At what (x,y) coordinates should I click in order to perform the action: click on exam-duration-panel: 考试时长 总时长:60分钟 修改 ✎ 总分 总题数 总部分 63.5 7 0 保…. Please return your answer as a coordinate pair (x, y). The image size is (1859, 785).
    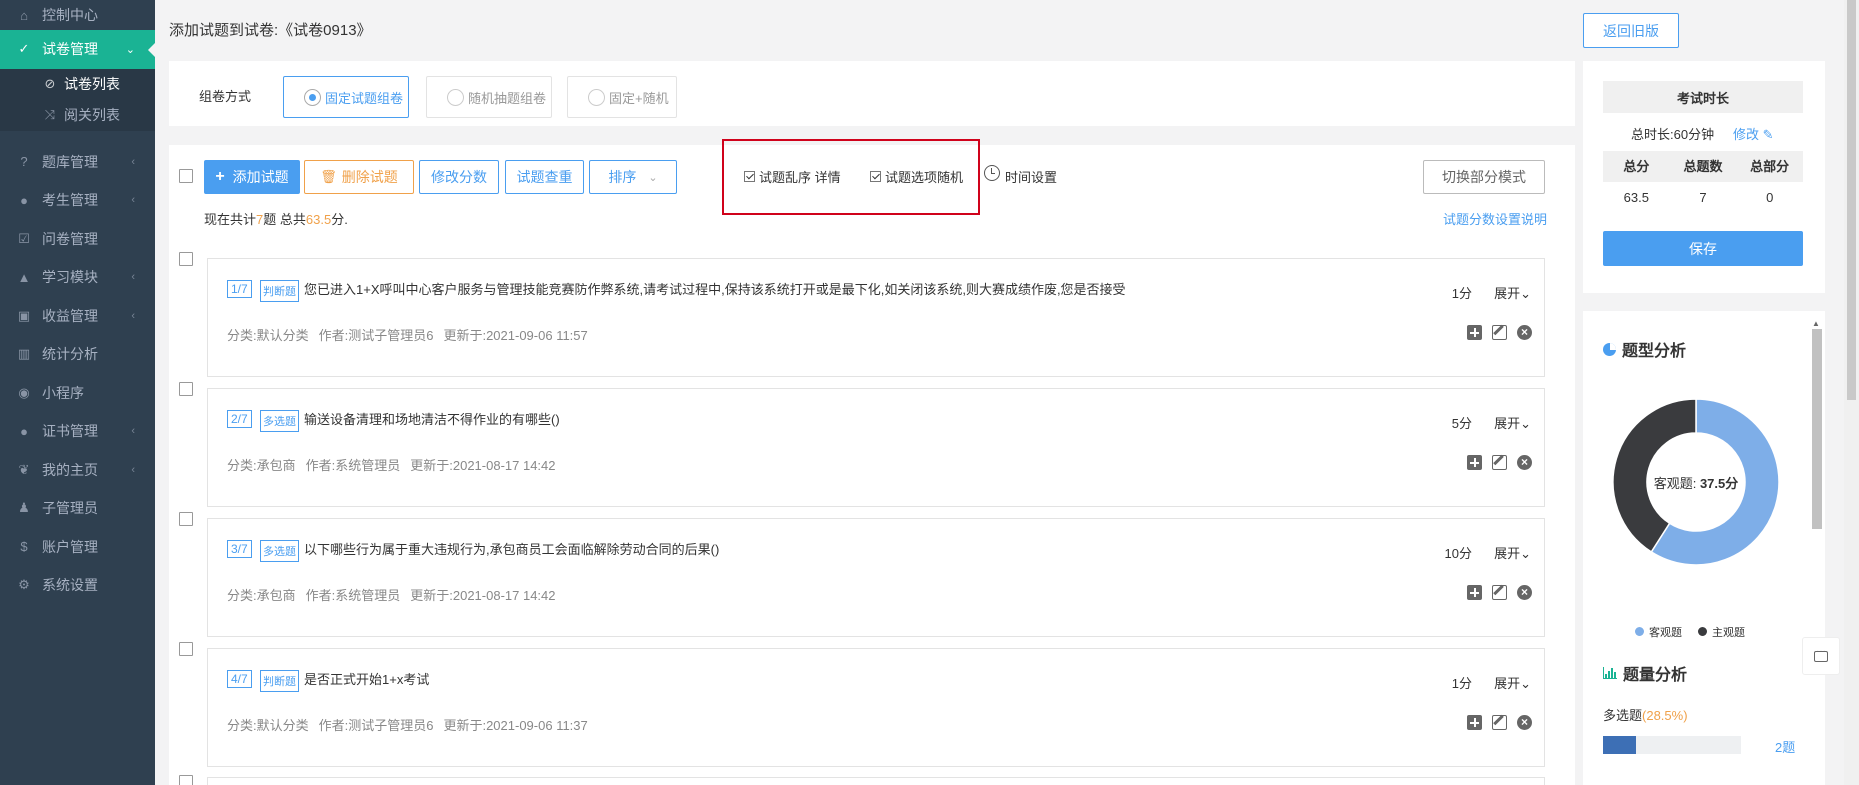
    Looking at the image, I should click on (1704, 177).